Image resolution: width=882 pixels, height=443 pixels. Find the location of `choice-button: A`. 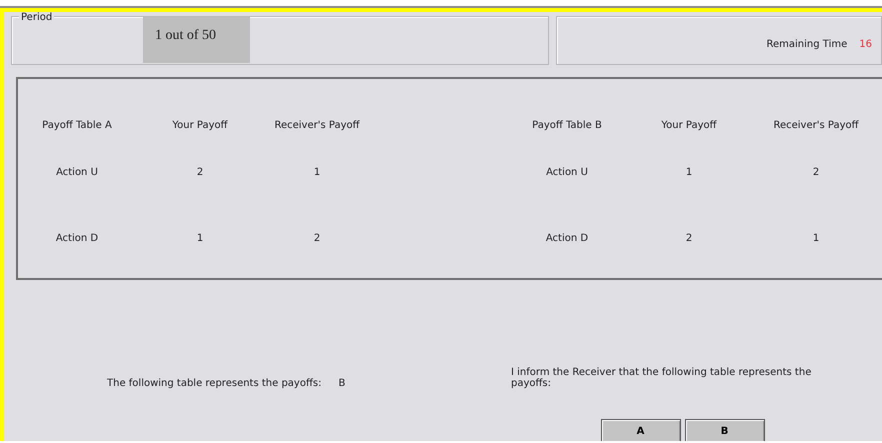

choice-button: A is located at coordinates (640, 430).